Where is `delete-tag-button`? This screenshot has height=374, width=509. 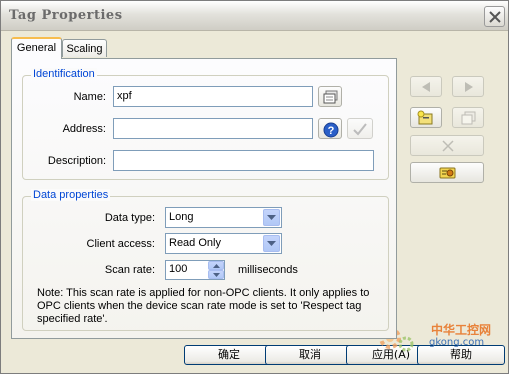 delete-tag-button is located at coordinates (447, 145).